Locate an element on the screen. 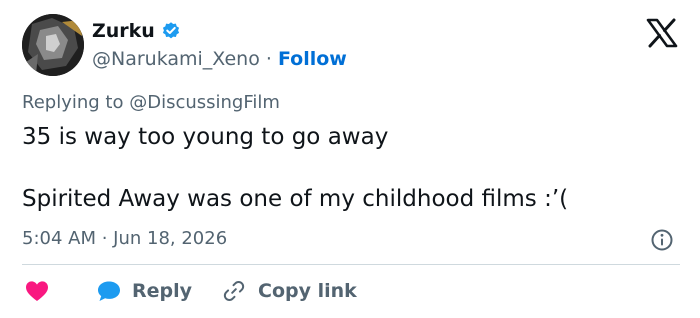  copy-link-button: Copy link is located at coordinates (289, 291).